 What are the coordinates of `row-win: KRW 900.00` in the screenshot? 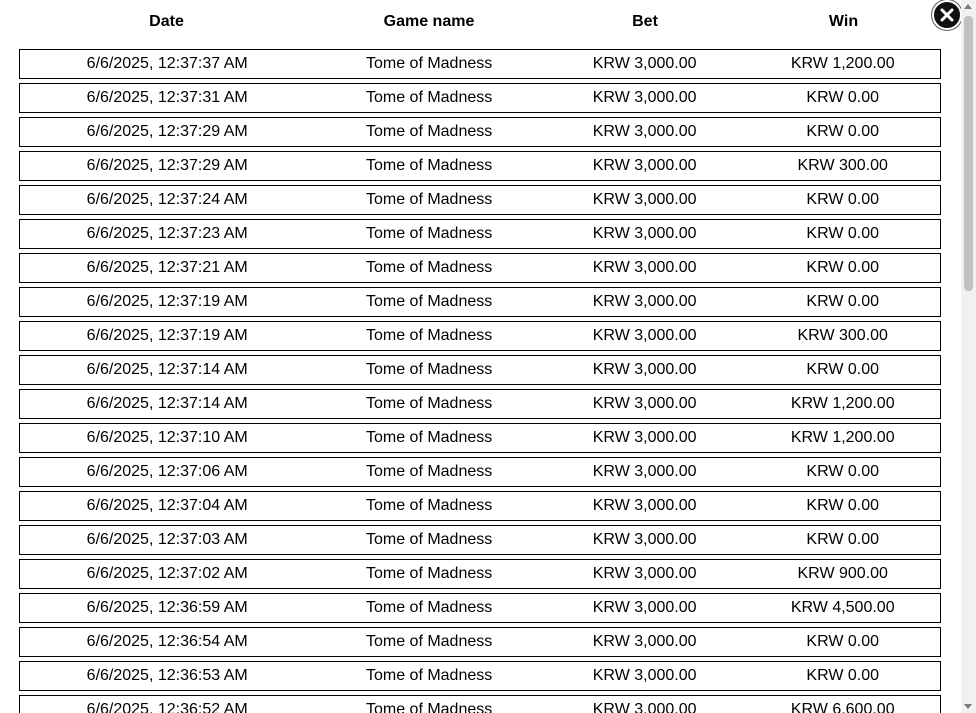 It's located at (842, 573).